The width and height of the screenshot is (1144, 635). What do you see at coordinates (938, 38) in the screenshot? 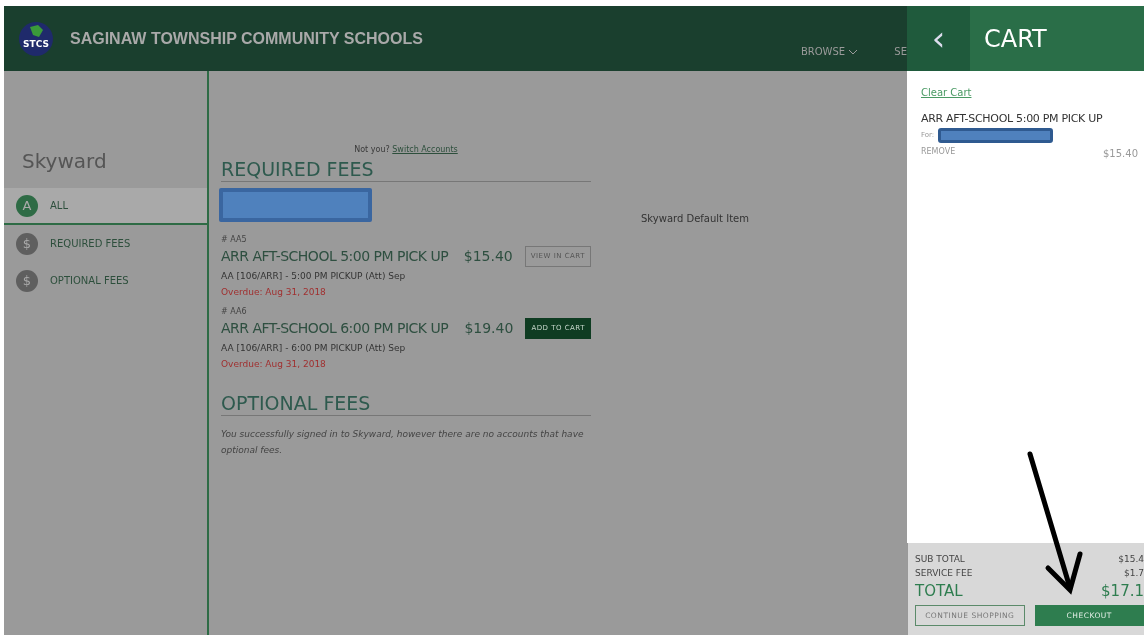
I see `back-button: ‹` at bounding box center [938, 38].